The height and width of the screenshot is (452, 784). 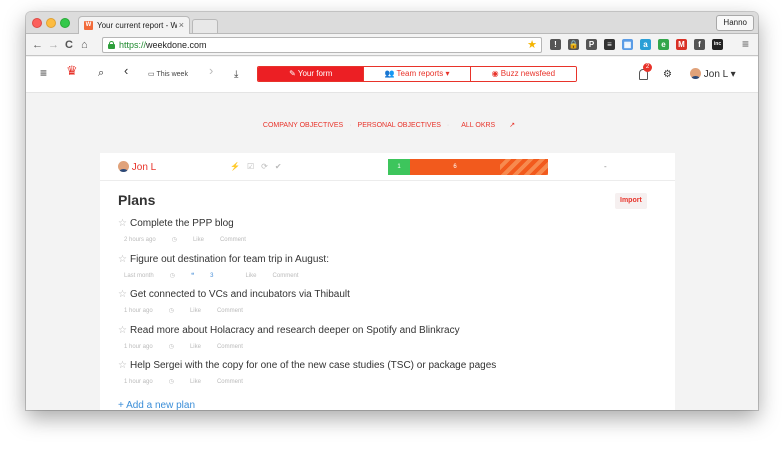 What do you see at coordinates (281, 166) in the screenshot?
I see `check-icon: ✔` at bounding box center [281, 166].